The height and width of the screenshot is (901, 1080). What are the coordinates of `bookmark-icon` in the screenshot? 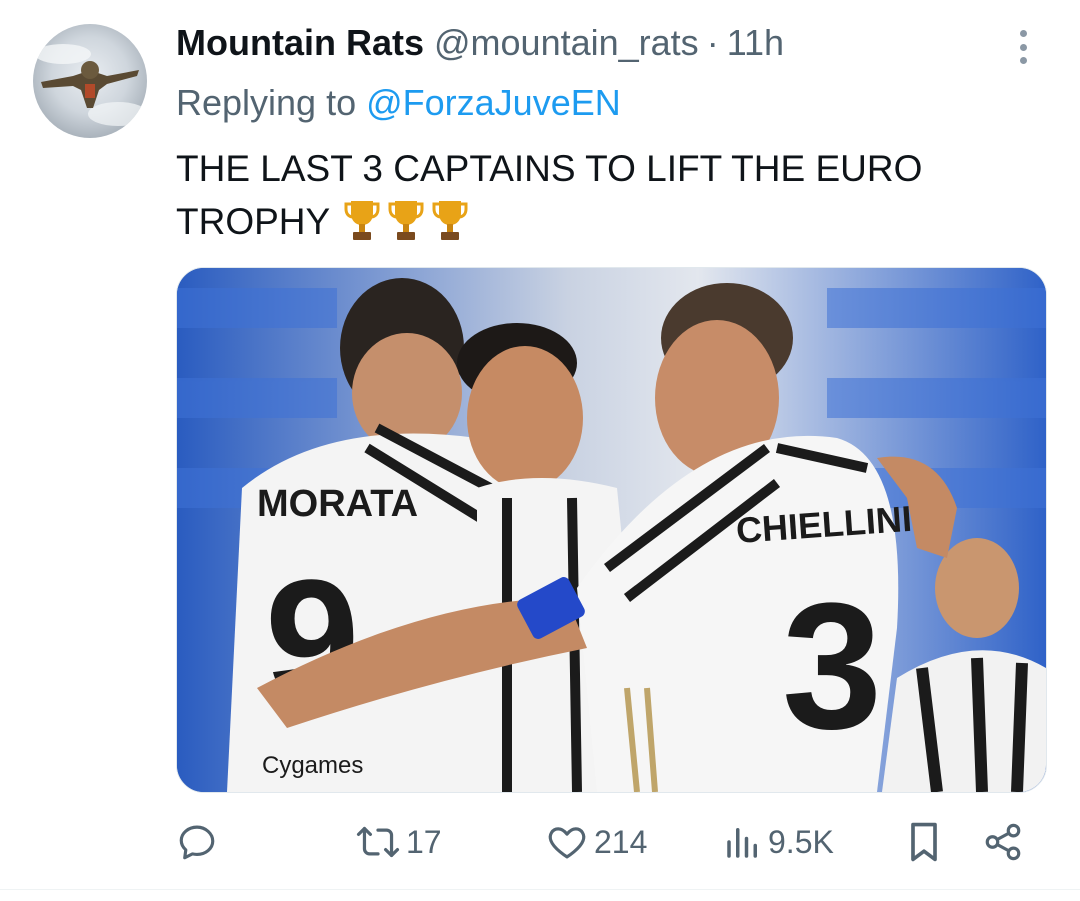 It's located at (924, 842).